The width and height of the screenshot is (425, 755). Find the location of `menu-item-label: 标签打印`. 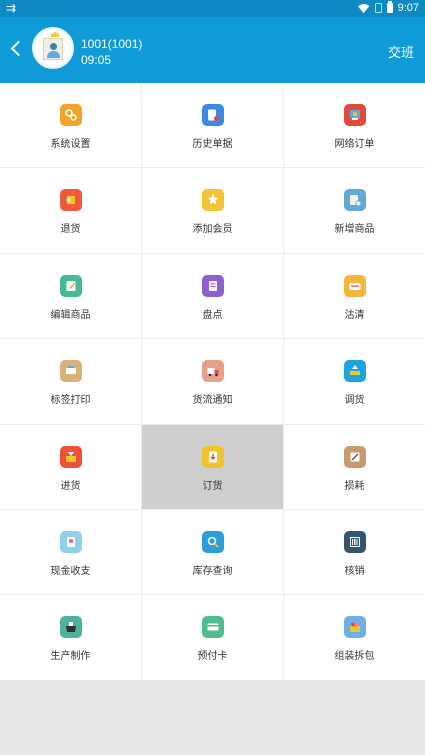

menu-item-label: 标签打印 is located at coordinates (70, 401).